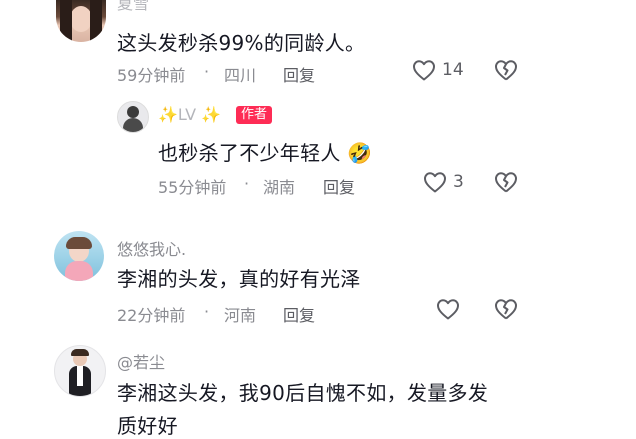 The image size is (636, 439). What do you see at coordinates (192, 187) in the screenshot?
I see `comment-time: 55分钟前` at bounding box center [192, 187].